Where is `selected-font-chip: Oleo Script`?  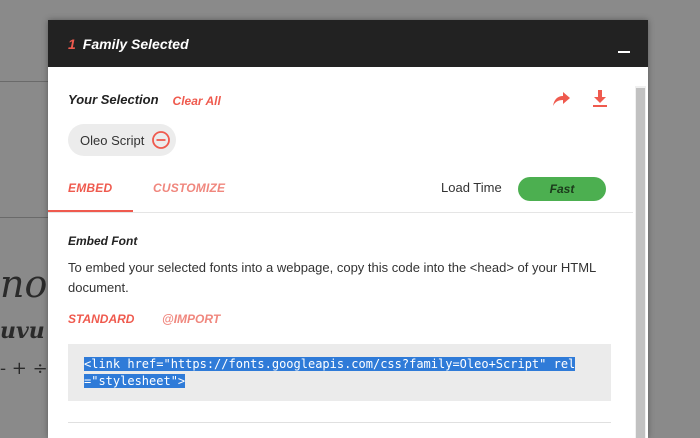
selected-font-chip: Oleo Script is located at coordinates (122, 140).